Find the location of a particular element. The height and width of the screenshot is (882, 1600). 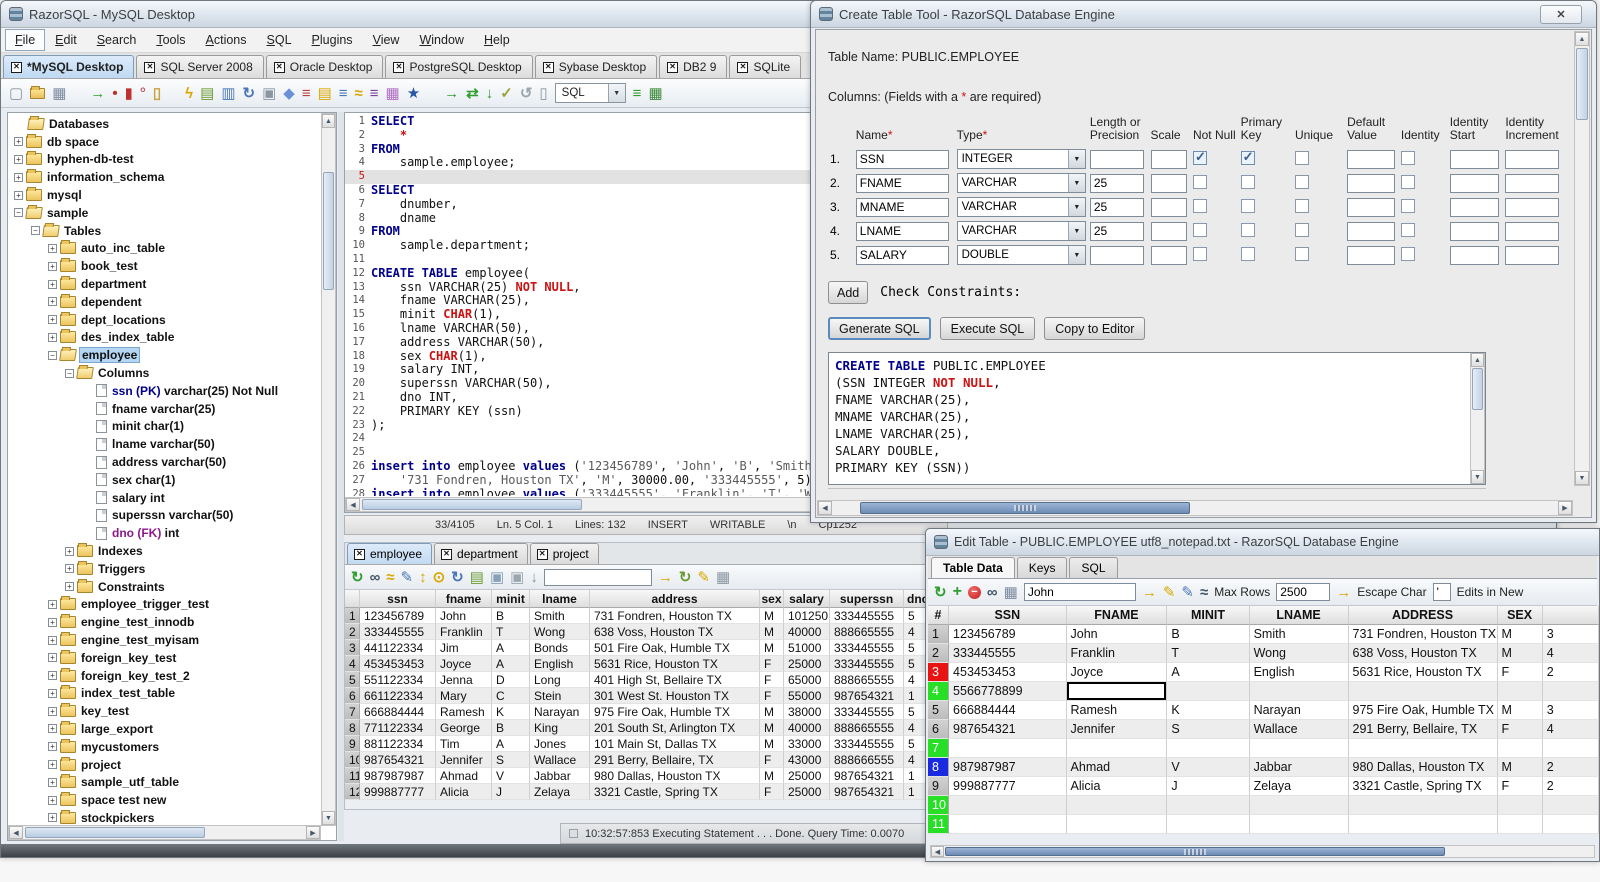

filter-icon: ≈ is located at coordinates (1204, 592).